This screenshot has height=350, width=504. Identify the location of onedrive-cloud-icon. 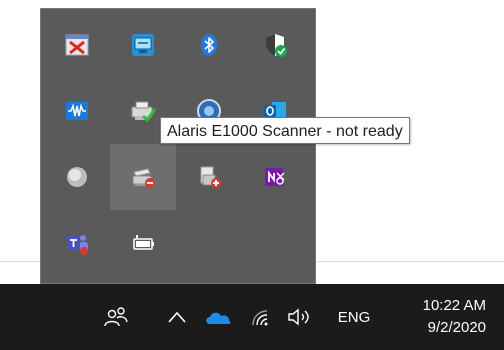
(218, 317).